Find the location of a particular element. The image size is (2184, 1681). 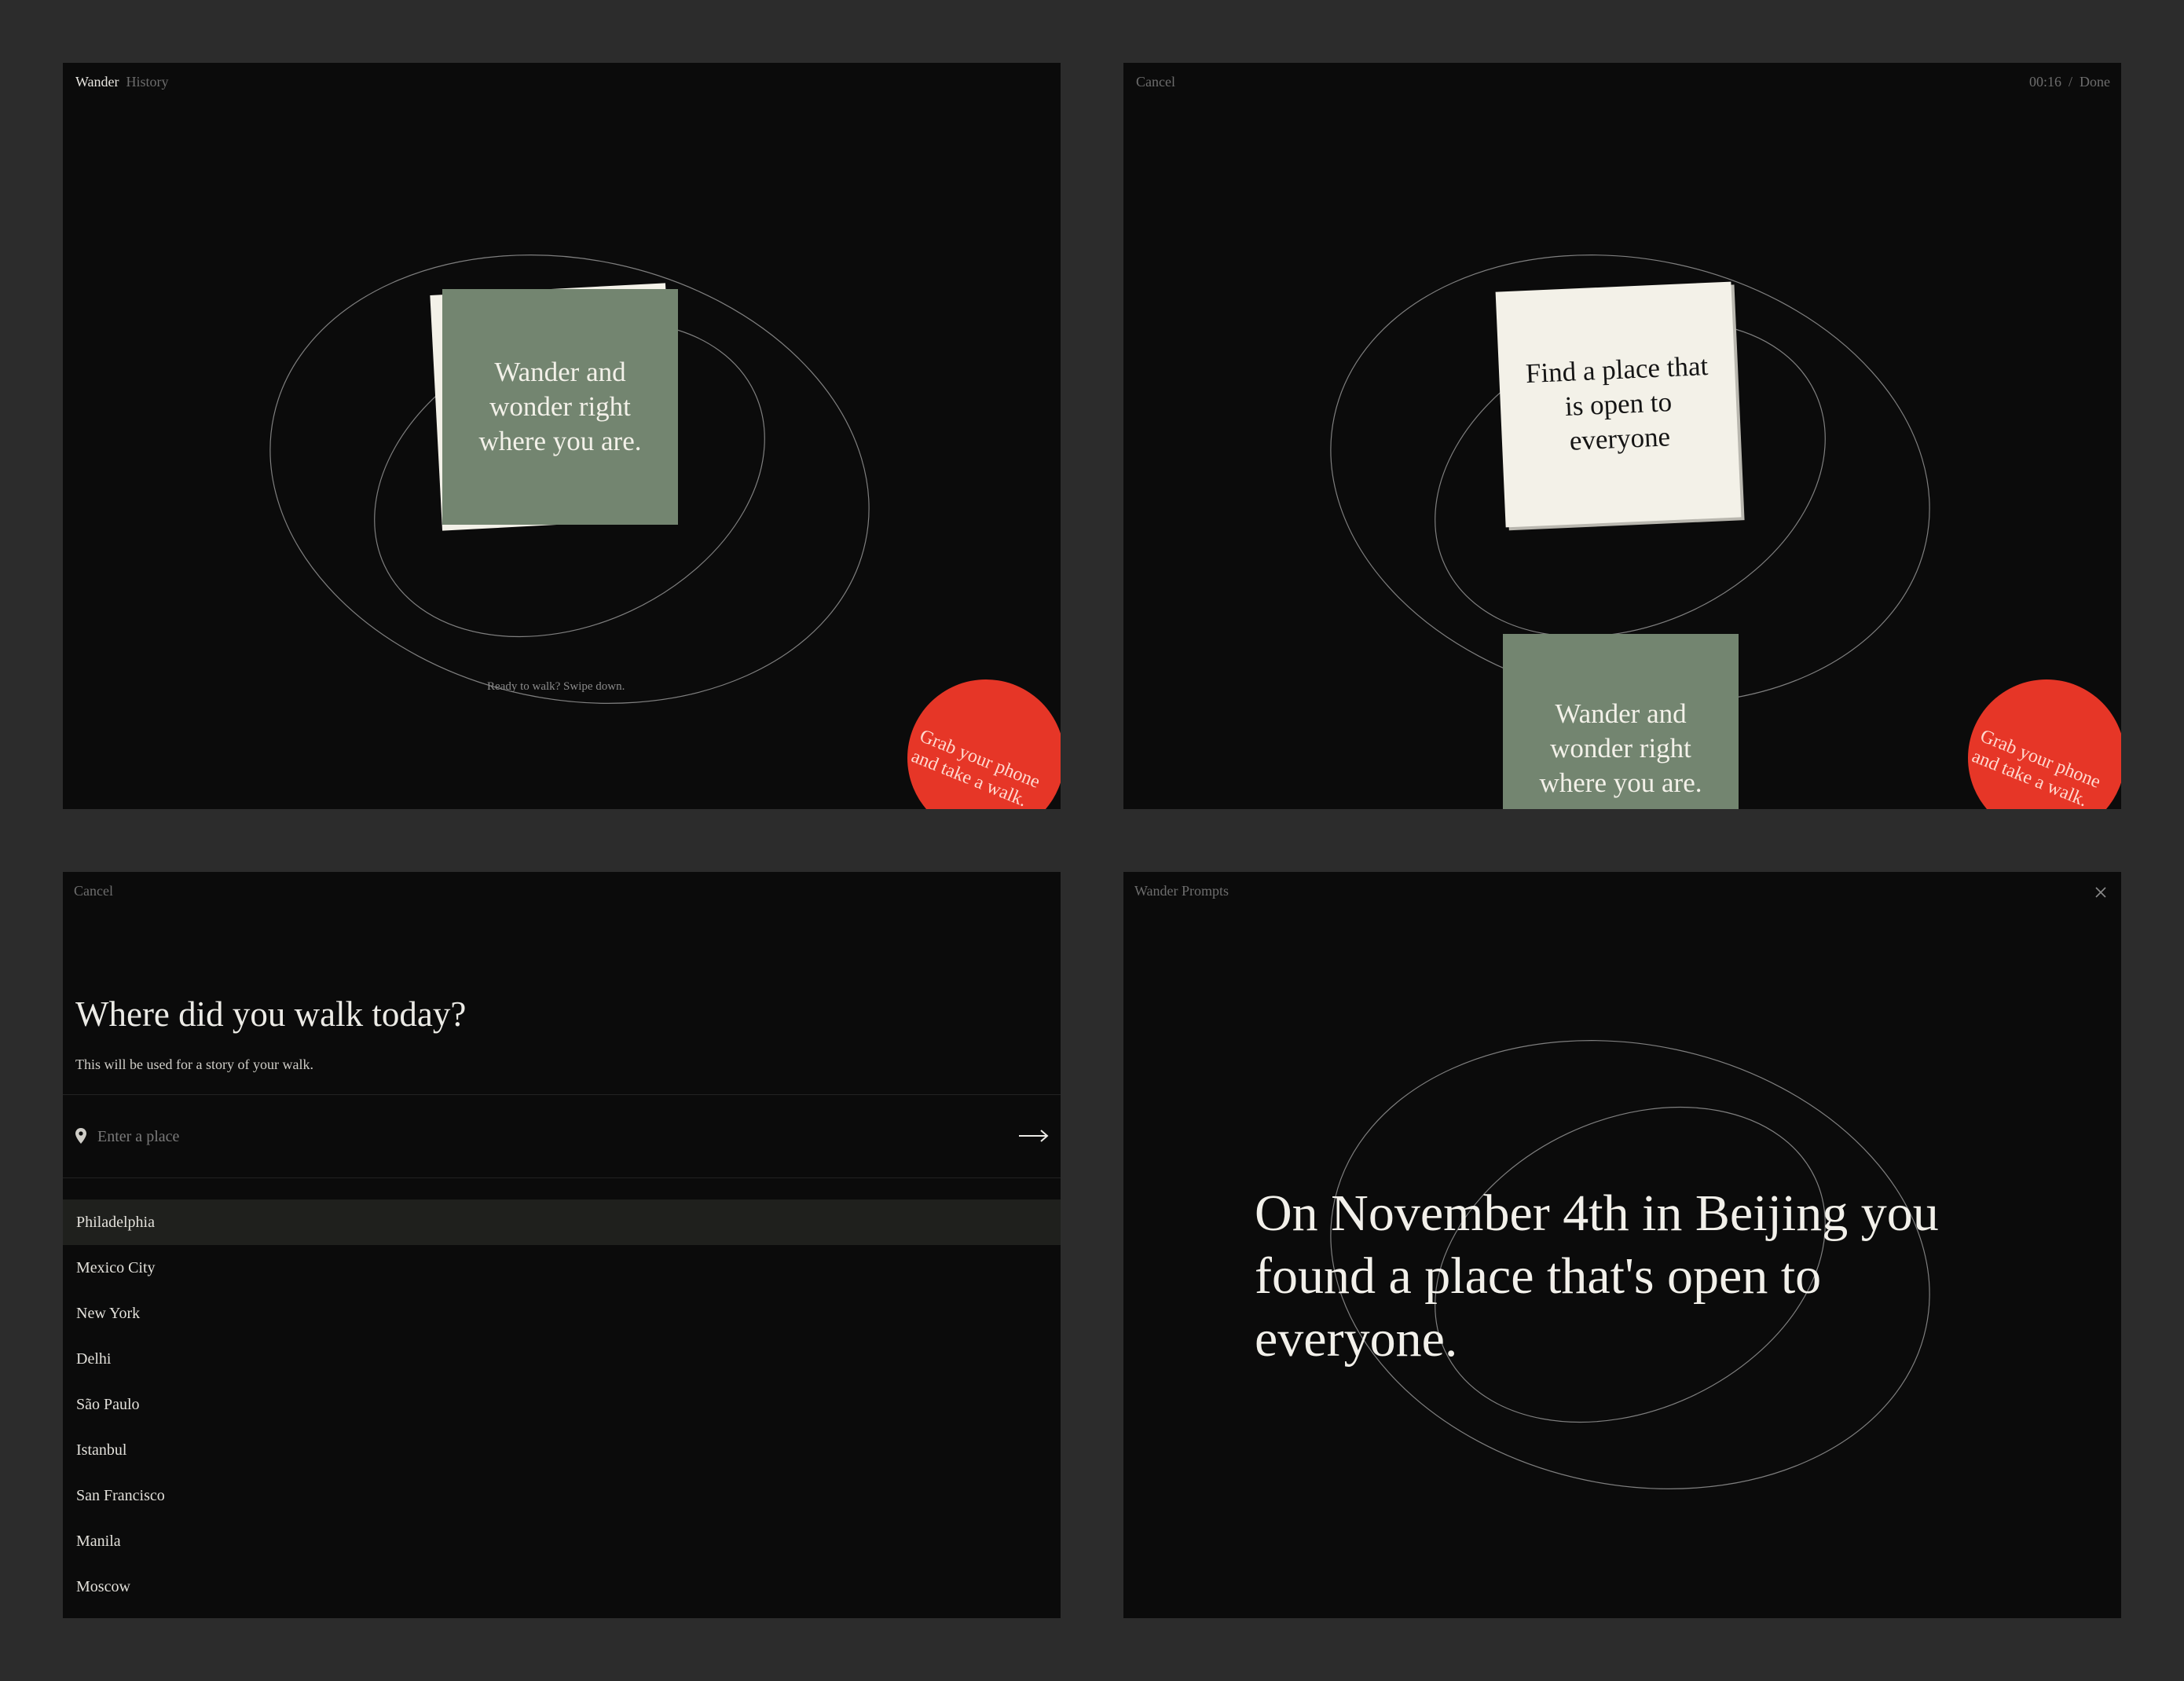

arrow-right-icon is located at coordinates (1034, 1136).